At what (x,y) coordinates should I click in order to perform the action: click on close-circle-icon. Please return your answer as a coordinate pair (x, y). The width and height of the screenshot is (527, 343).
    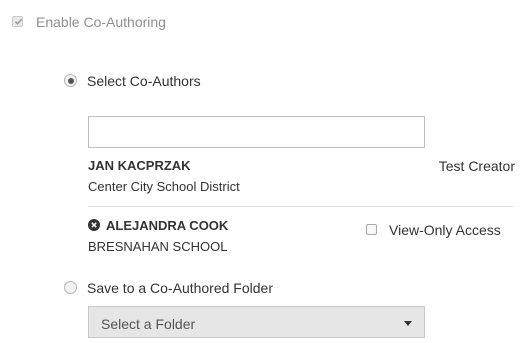
    Looking at the image, I should click on (94, 225).